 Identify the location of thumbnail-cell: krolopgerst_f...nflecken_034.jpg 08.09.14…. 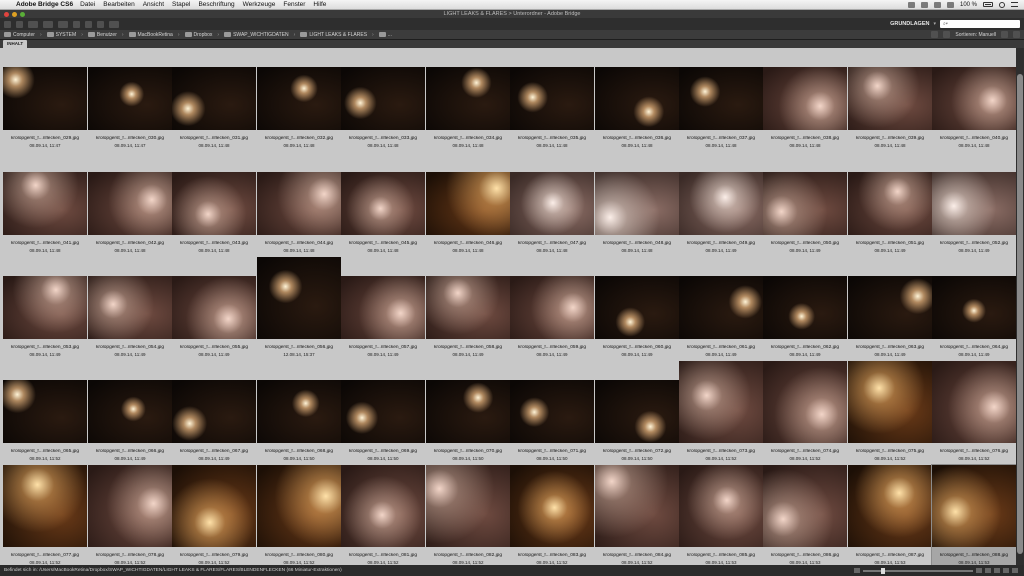
(468, 99).